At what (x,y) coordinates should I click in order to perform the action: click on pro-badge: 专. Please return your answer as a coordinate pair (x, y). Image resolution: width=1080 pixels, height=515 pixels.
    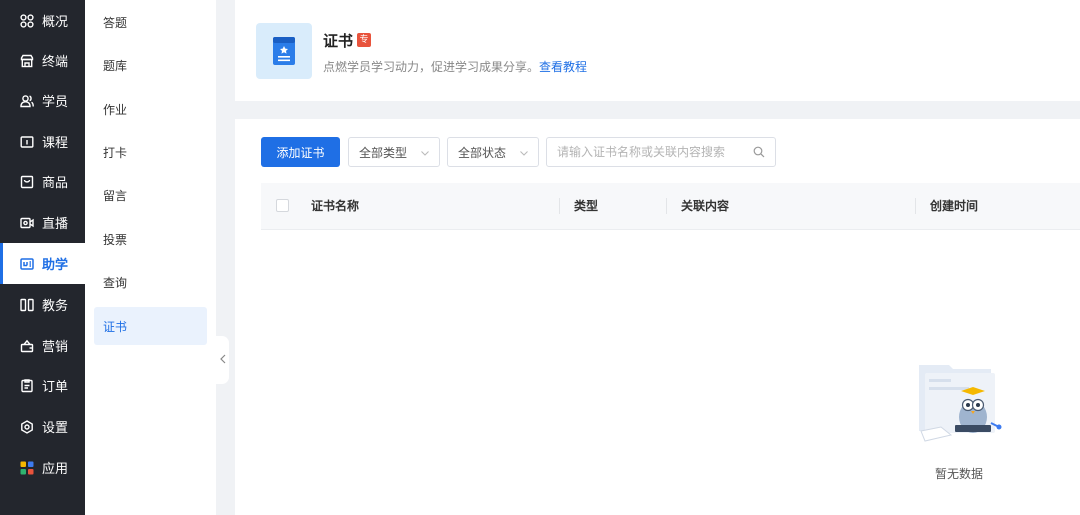
    Looking at the image, I should click on (364, 40).